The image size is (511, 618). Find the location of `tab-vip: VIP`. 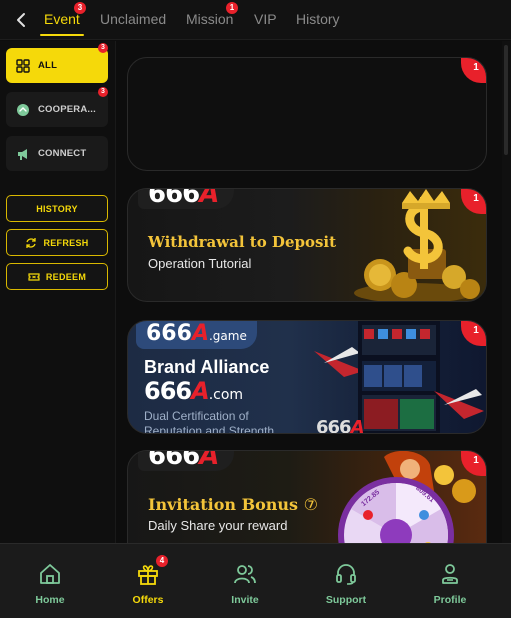

tab-vip: VIP is located at coordinates (265, 19).